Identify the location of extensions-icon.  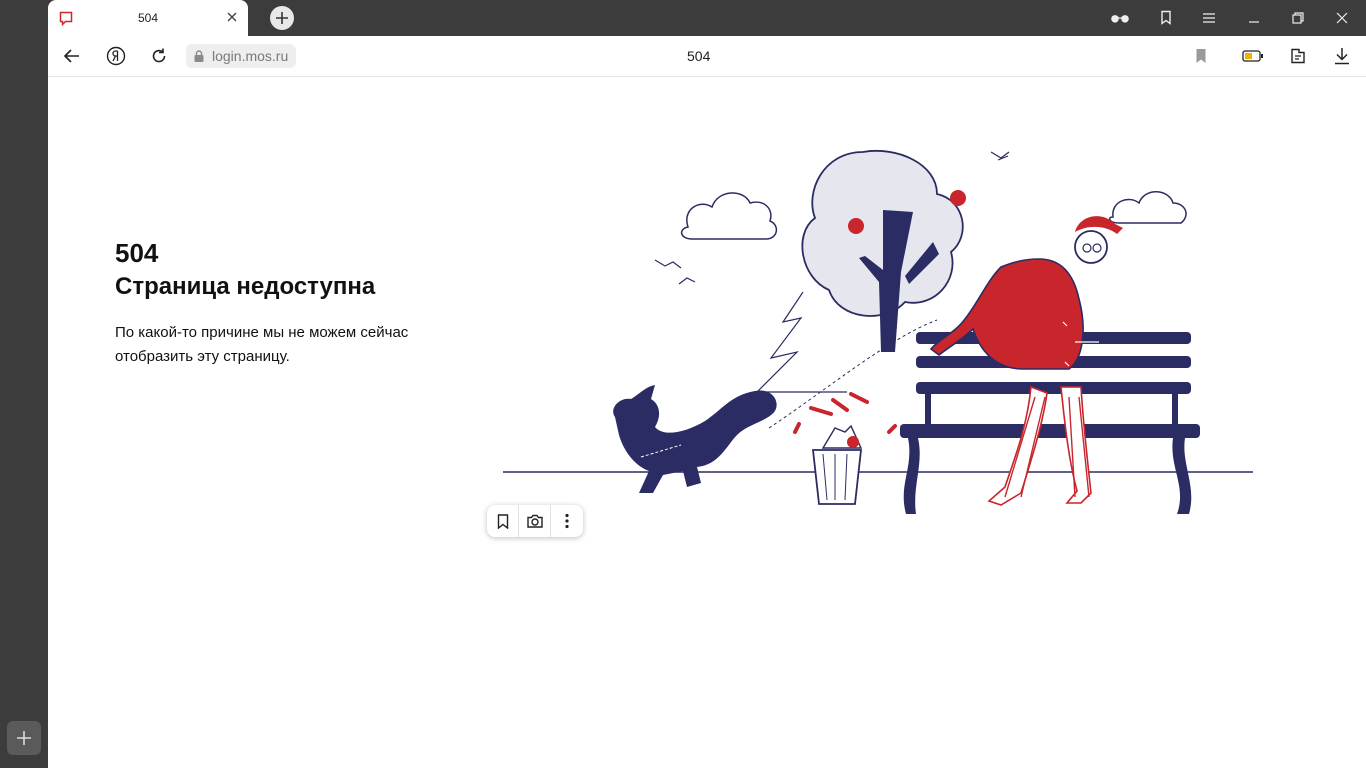
(1298, 56).